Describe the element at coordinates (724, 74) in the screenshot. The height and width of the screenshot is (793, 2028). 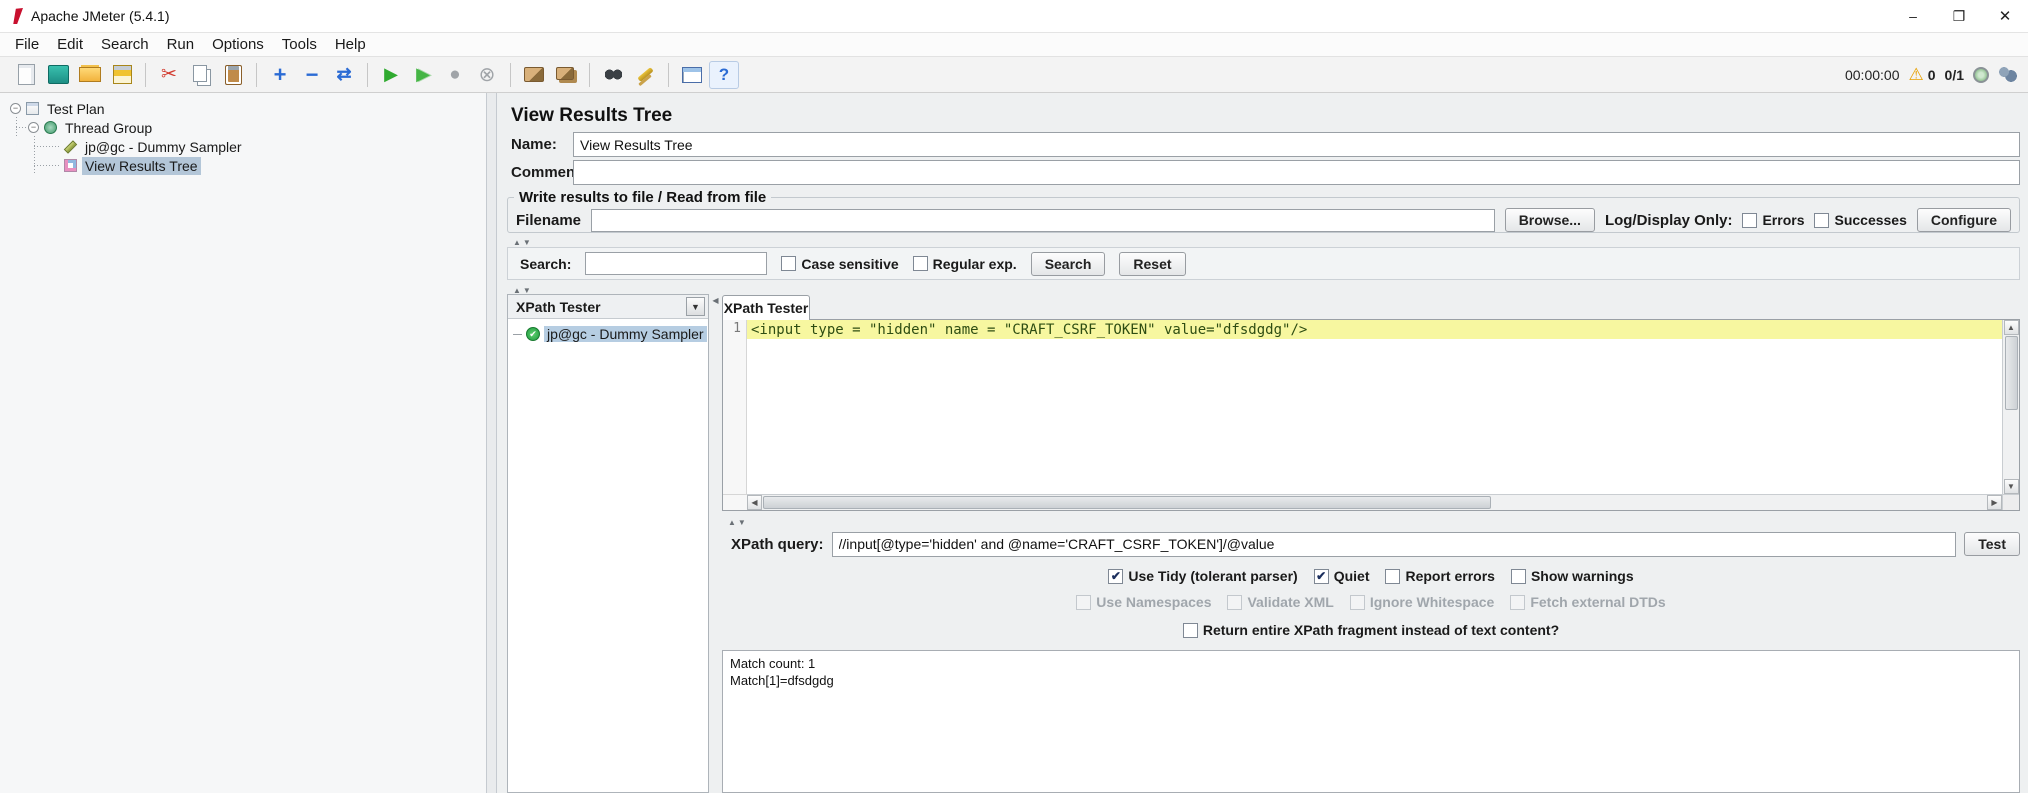
I see `help-icon` at that location.